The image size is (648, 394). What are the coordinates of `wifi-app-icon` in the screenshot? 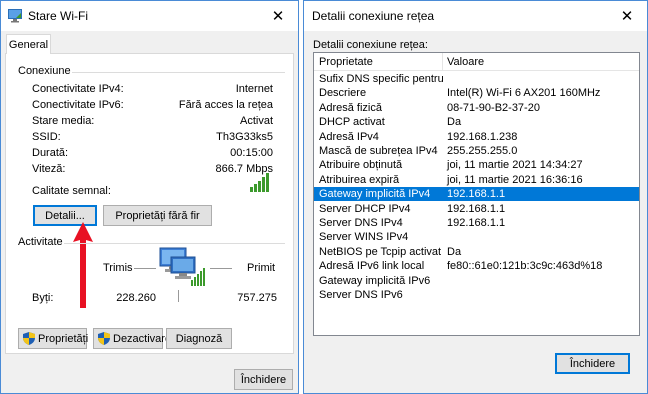 It's located at (15, 16).